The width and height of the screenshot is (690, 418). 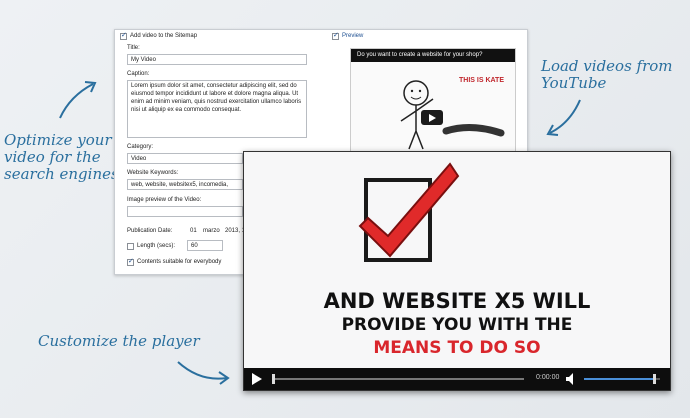 What do you see at coordinates (548, 377) in the screenshot?
I see `time-display: 0:00:00` at bounding box center [548, 377].